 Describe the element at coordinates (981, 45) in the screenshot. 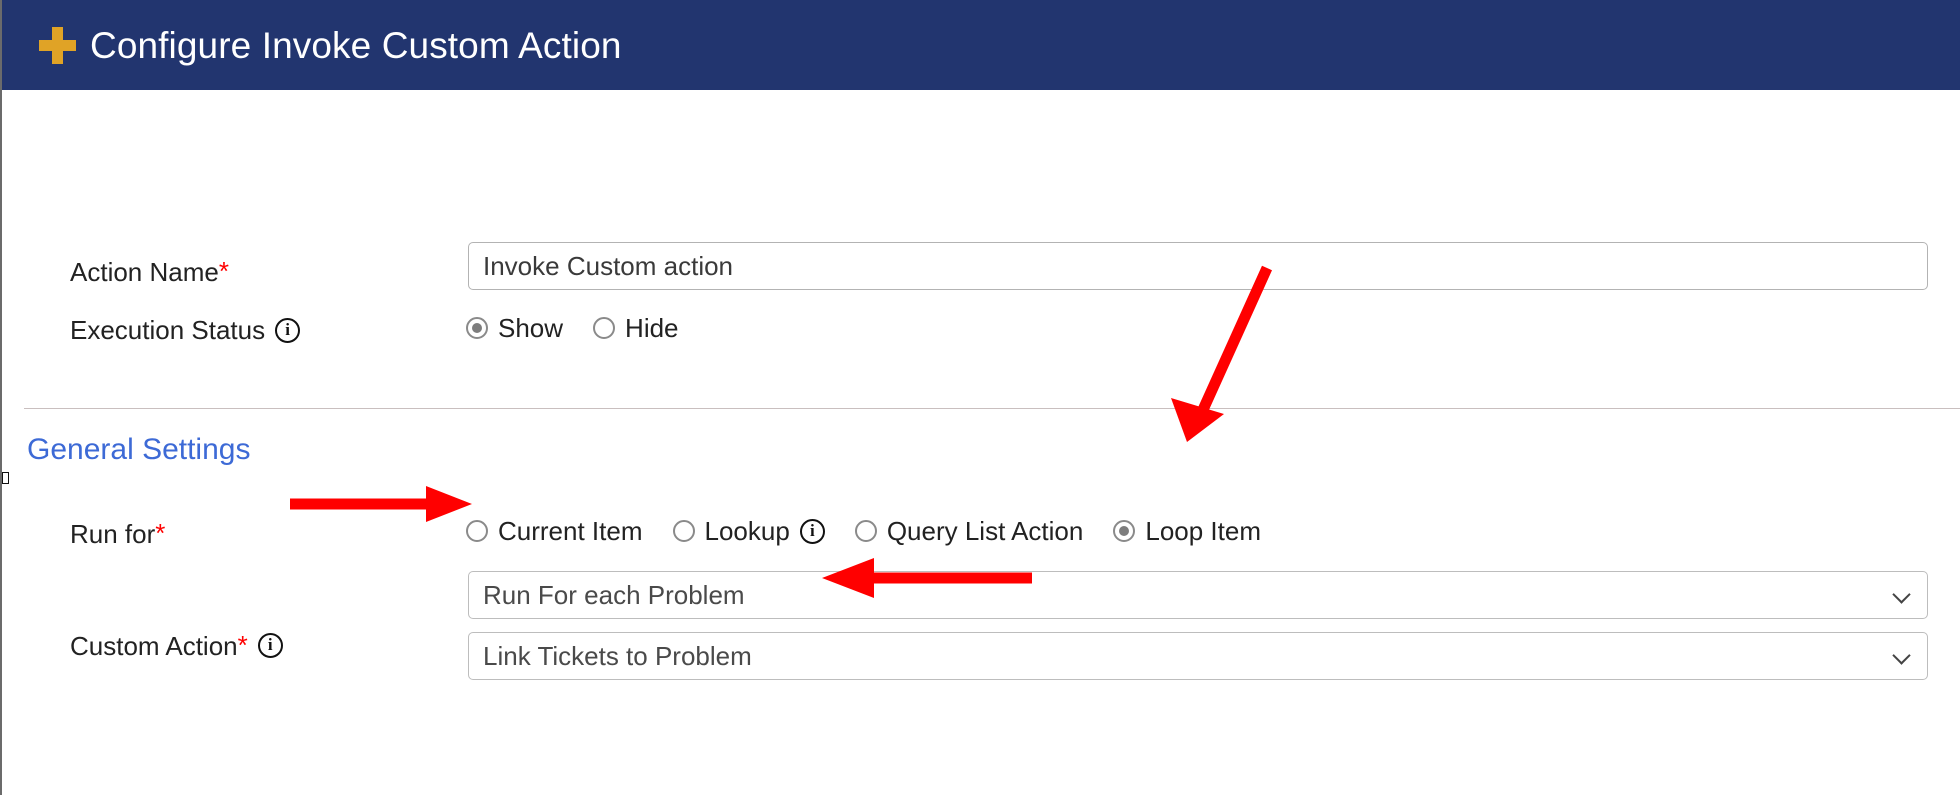

I see `page-header: Configure Invoke Custom Action` at that location.